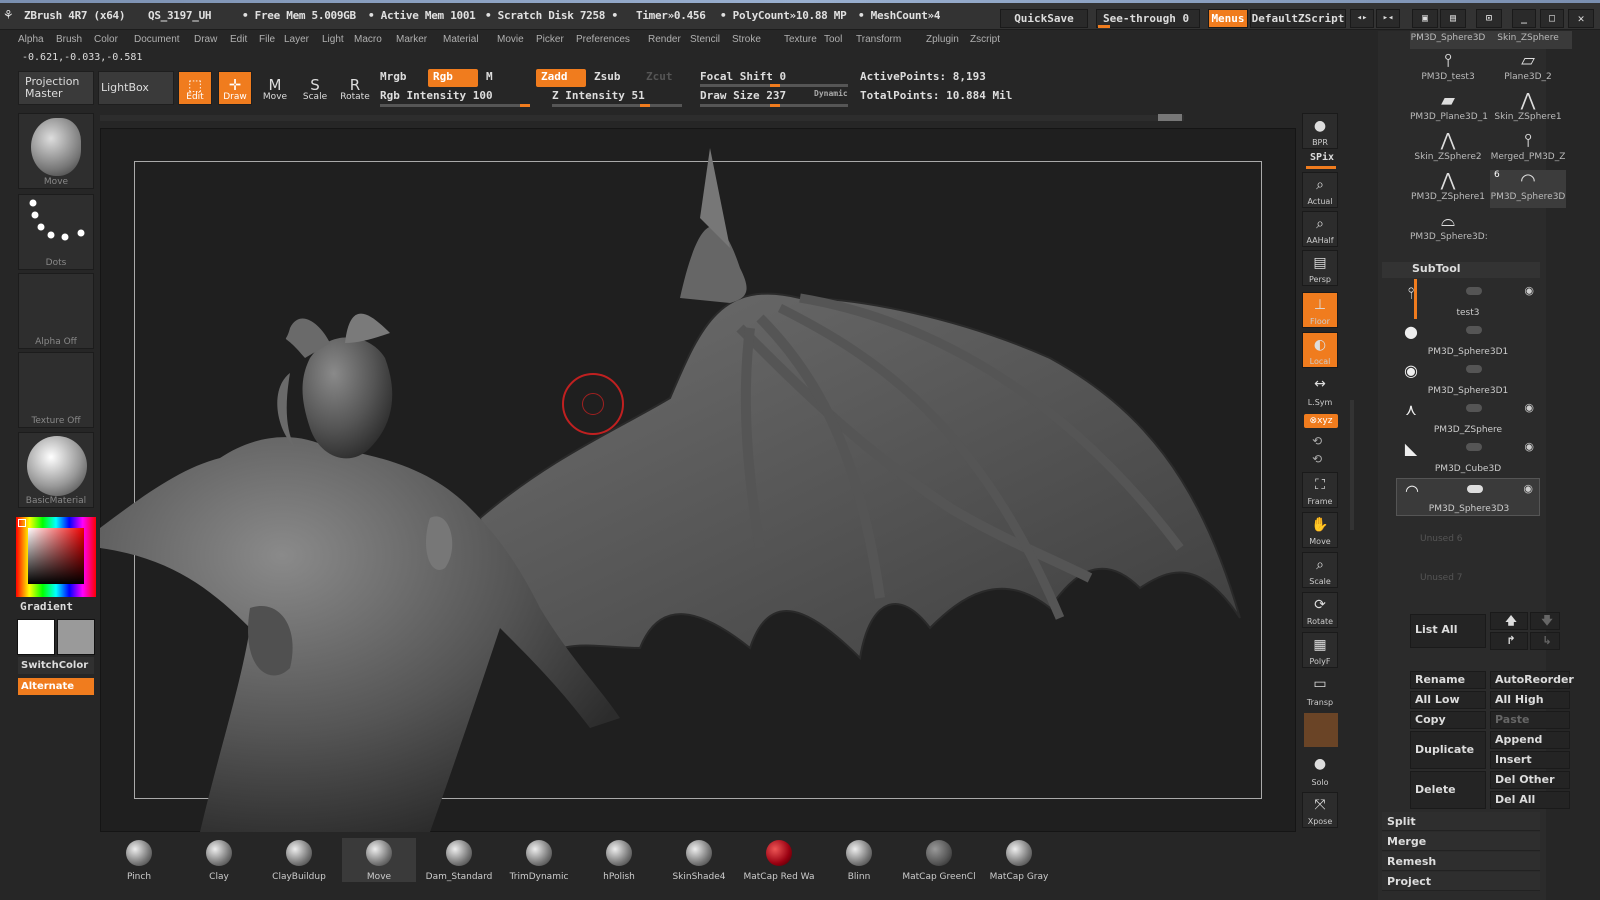 This screenshot has height=900, width=1600. I want to click on tool-item-3: ▱ Plane3D_2, so click(1528, 69).